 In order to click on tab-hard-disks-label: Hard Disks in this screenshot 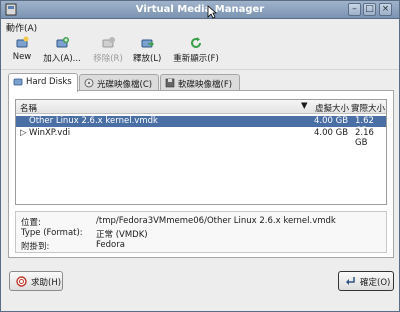, I will do `click(49, 82)`.